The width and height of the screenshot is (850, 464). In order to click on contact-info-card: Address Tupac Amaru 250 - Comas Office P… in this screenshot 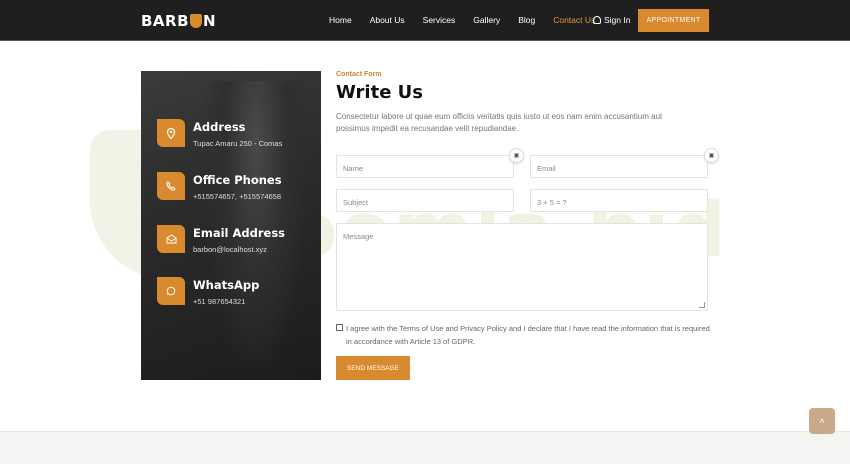, I will do `click(231, 225)`.